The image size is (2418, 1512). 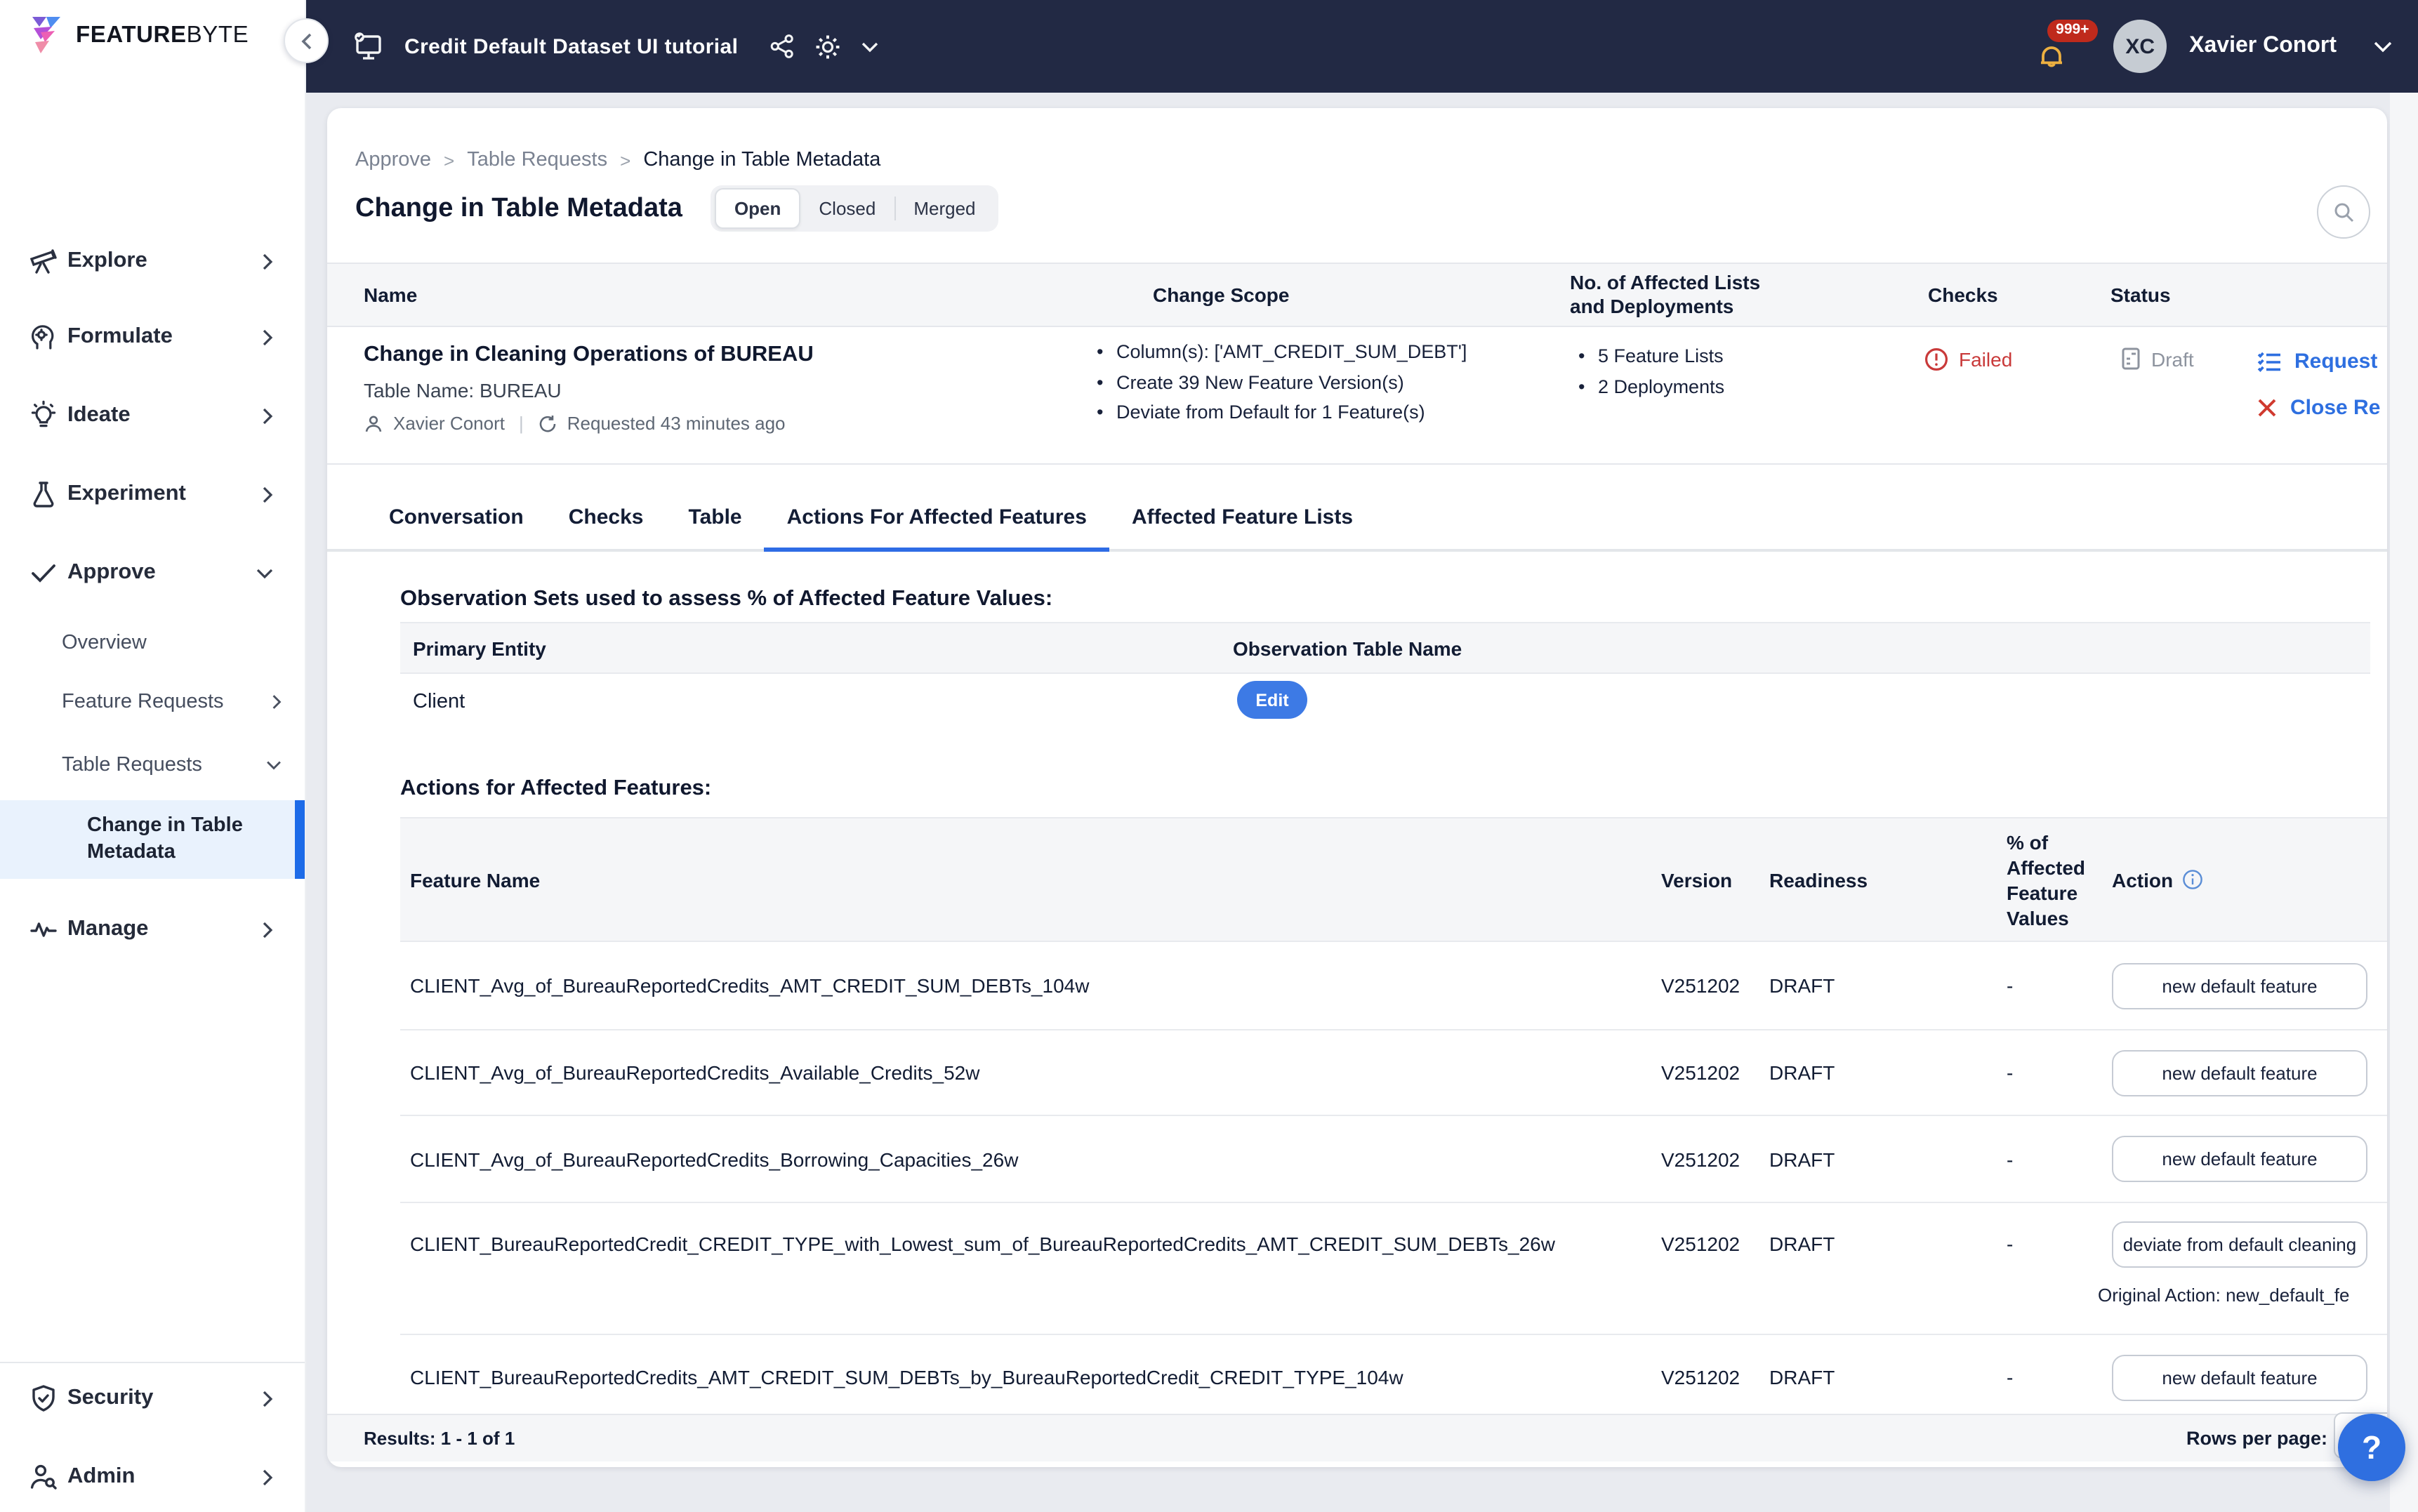 I want to click on sidebar-item-overview: Overview, so click(x=152, y=643).